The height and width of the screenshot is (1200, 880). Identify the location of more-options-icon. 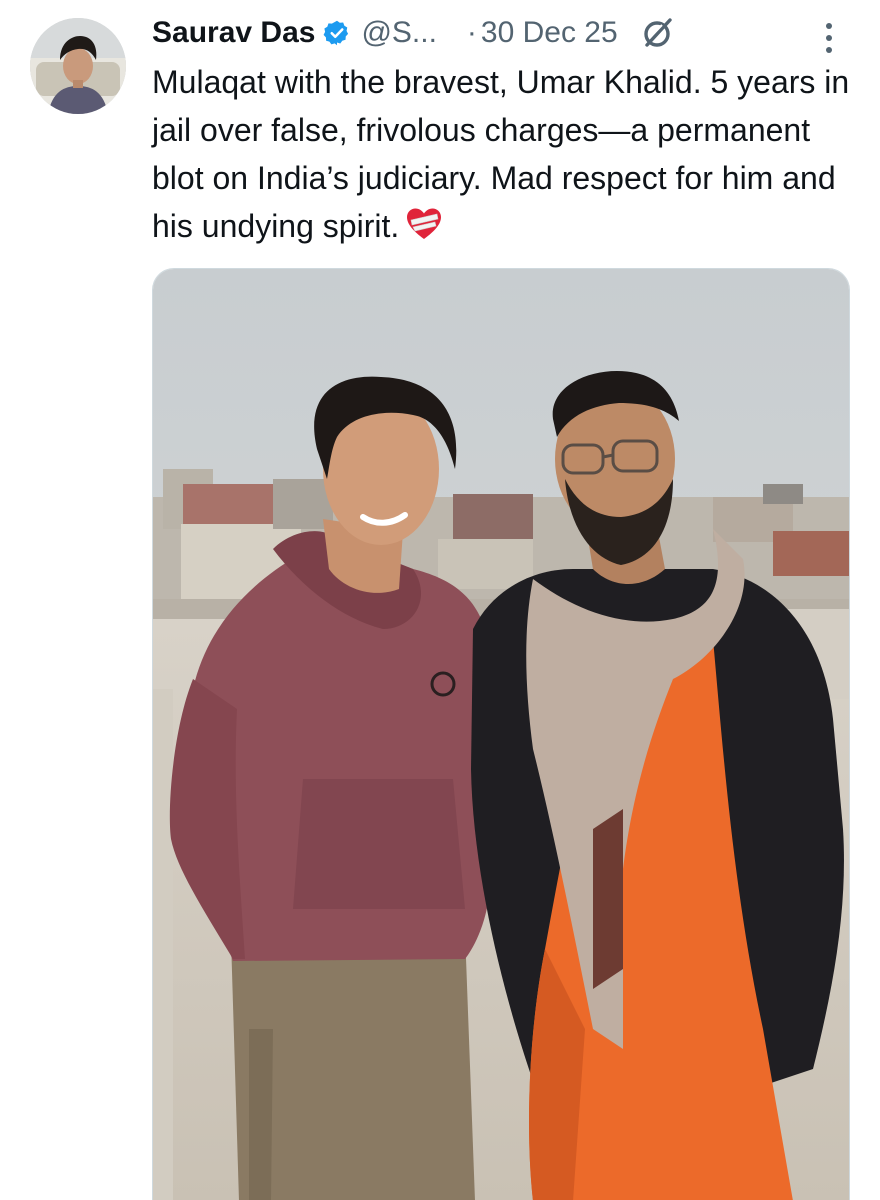
(829, 38).